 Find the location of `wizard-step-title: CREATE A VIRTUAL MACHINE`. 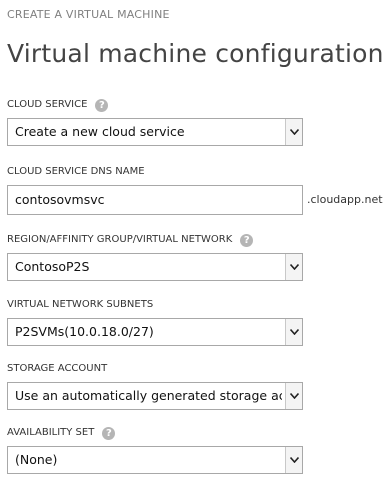

wizard-step-title: CREATE A VIRTUAL MACHINE is located at coordinates (88, 14).